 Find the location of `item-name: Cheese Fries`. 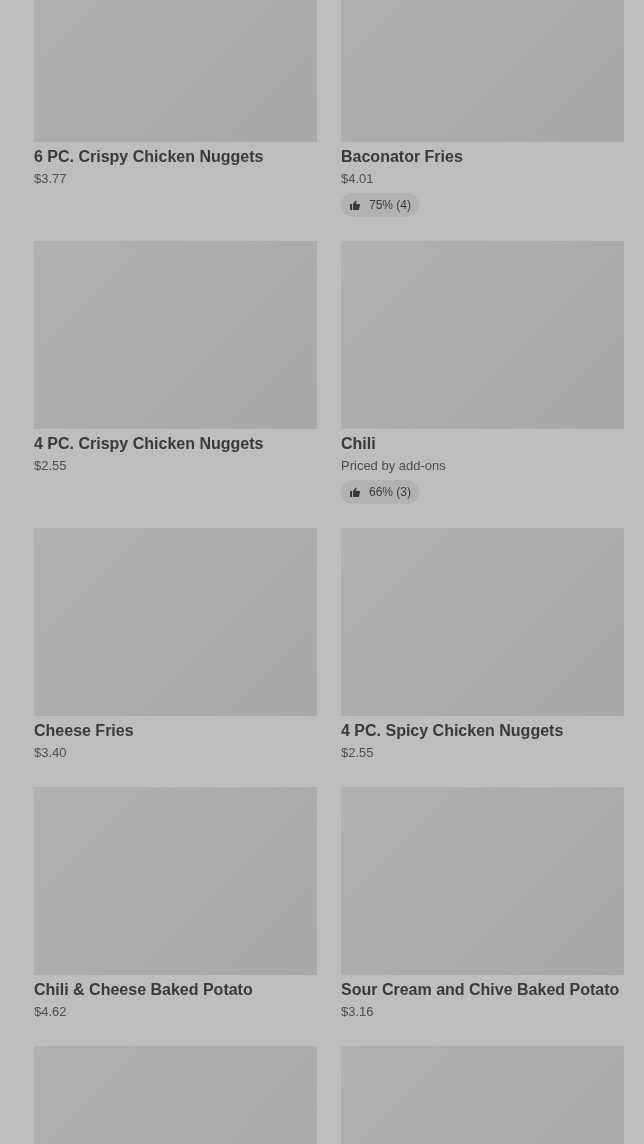

item-name: Cheese Fries is located at coordinates (84, 729).